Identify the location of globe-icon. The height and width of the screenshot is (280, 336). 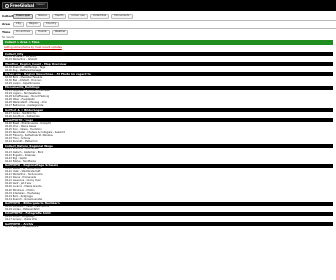
(7, 5).